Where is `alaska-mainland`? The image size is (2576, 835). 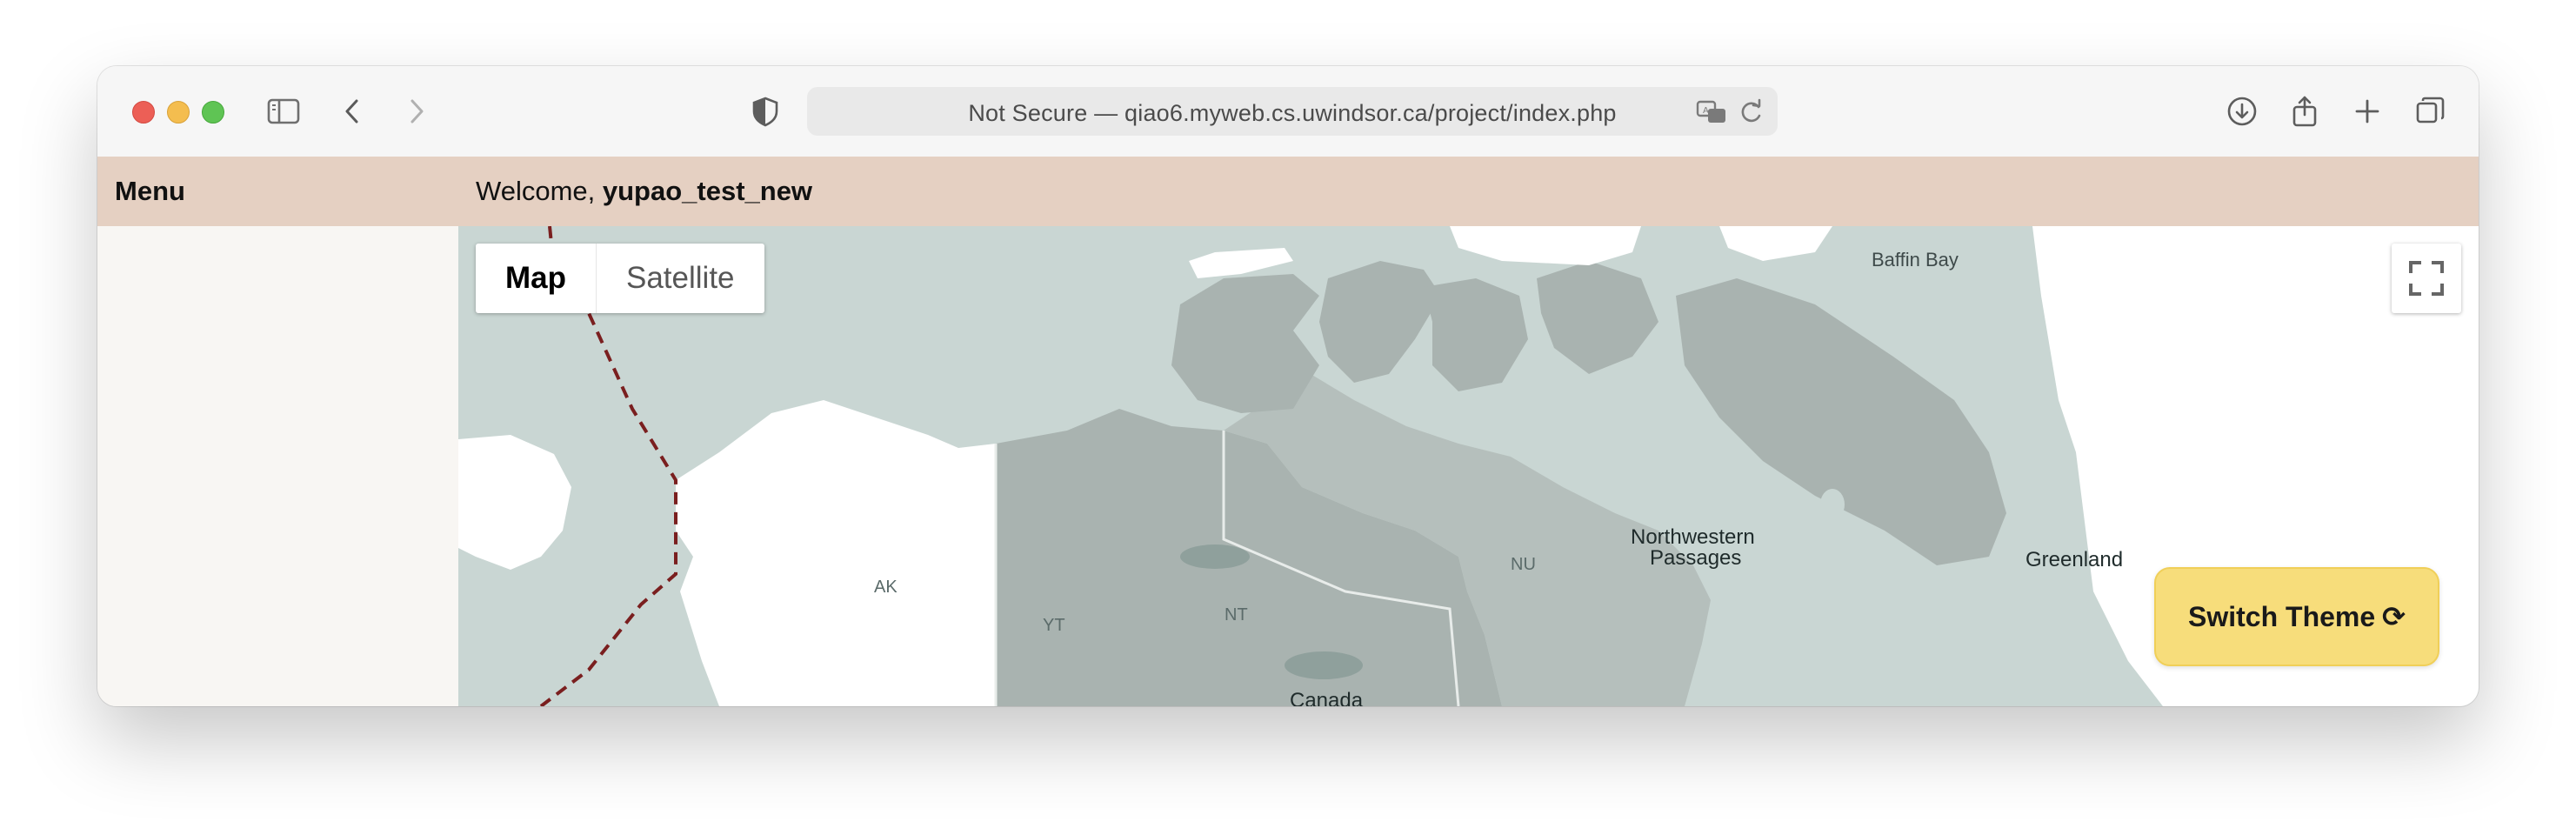 alaska-mainland is located at coordinates (836, 553).